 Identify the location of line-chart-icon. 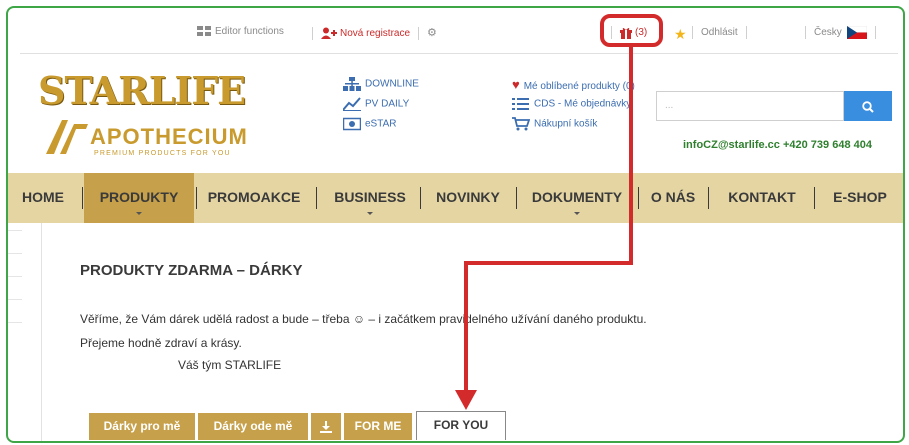
(352, 104).